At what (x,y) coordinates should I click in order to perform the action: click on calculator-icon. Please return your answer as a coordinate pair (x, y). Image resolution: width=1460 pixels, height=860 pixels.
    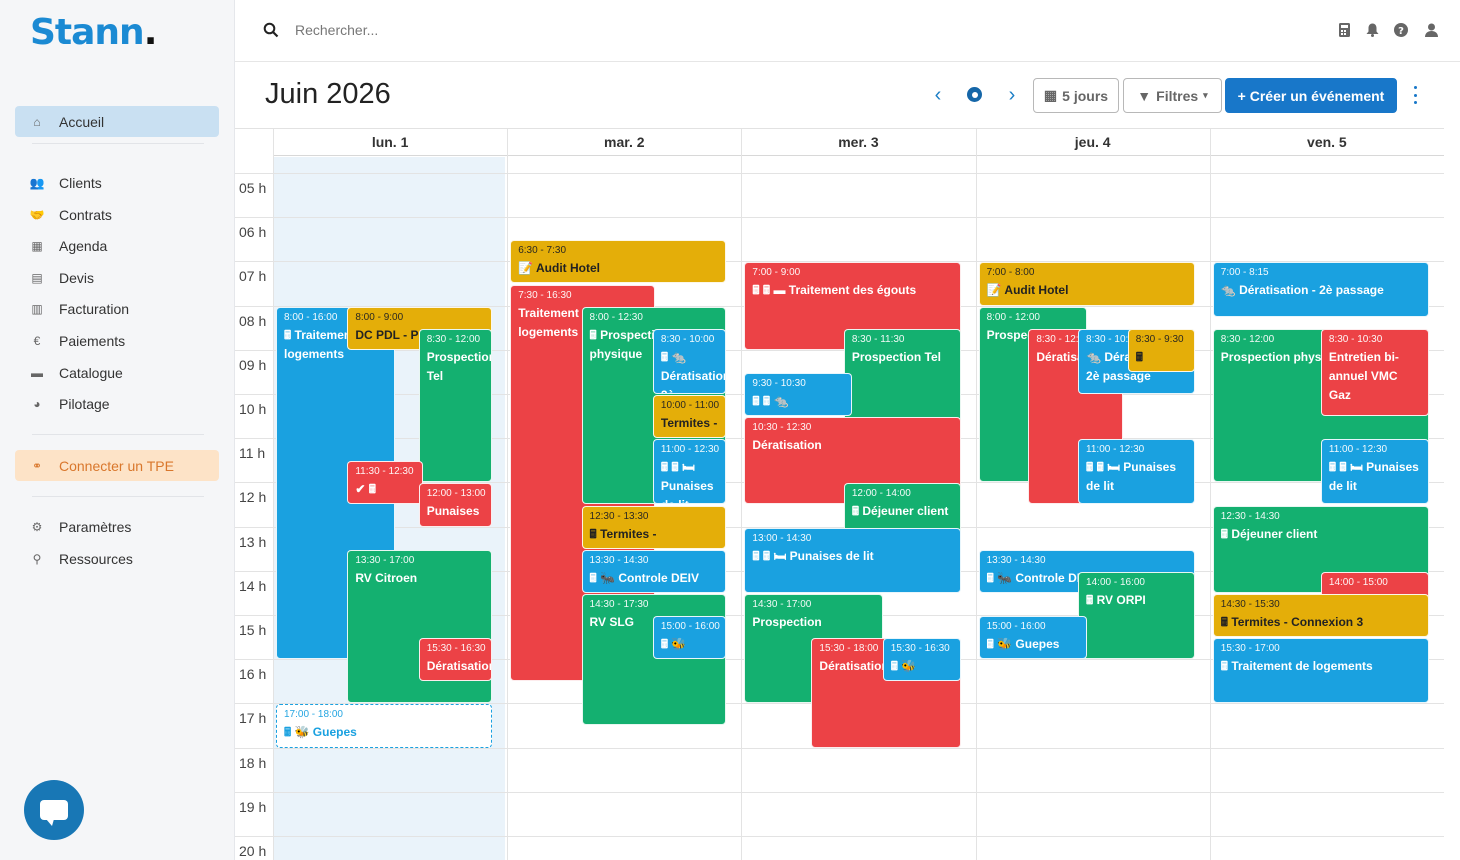
    Looking at the image, I should click on (1344, 30).